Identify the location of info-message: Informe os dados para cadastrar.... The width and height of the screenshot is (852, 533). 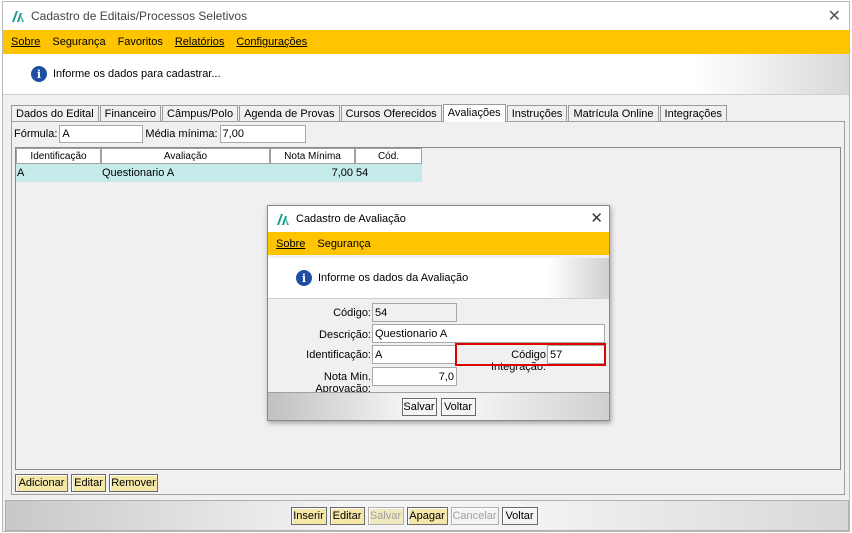
(137, 74).